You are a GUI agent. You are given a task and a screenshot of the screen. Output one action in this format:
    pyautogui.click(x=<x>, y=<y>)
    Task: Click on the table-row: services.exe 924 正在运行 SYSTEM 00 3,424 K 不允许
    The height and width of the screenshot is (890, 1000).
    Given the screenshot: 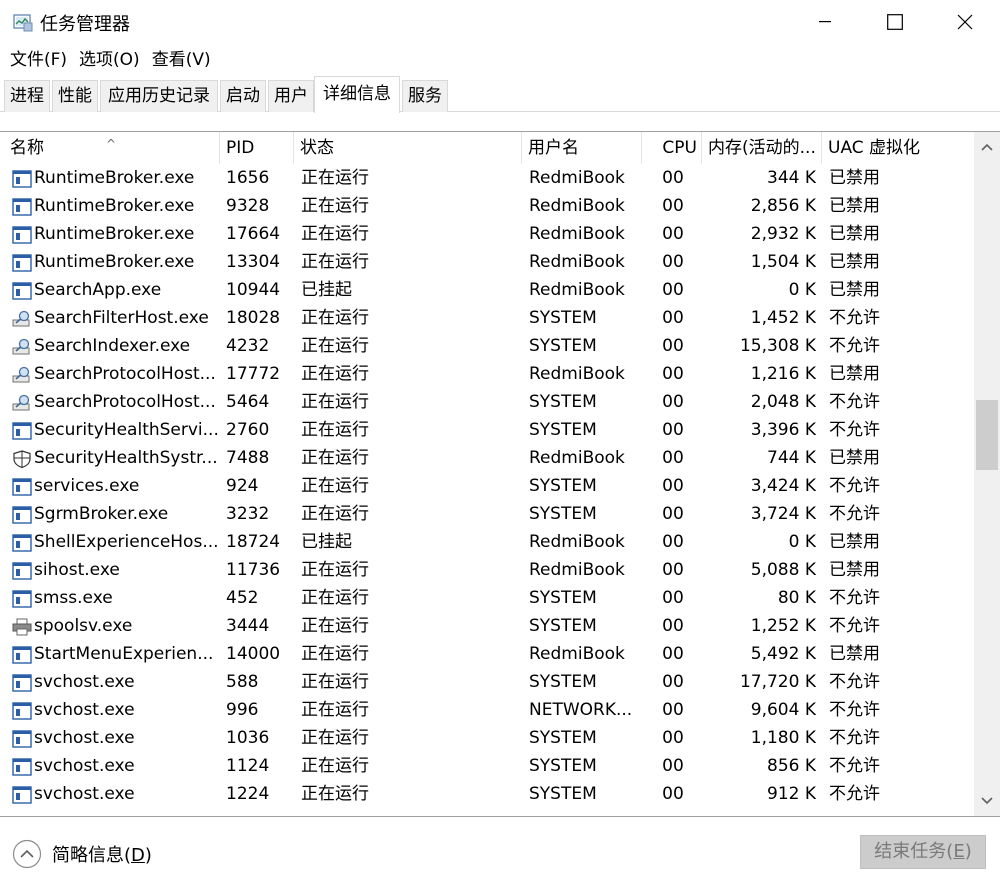 What is the action you would take?
    pyautogui.click(x=489, y=486)
    